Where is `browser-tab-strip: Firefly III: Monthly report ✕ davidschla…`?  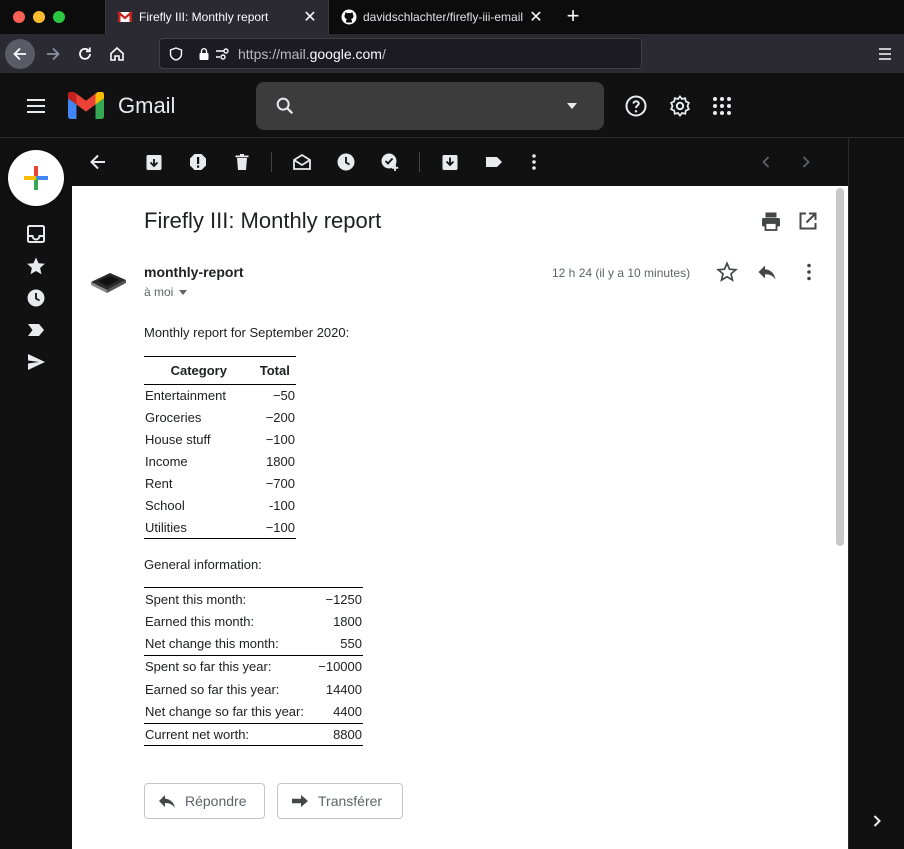 browser-tab-strip: Firefly III: Monthly report ✕ davidschla… is located at coordinates (452, 17).